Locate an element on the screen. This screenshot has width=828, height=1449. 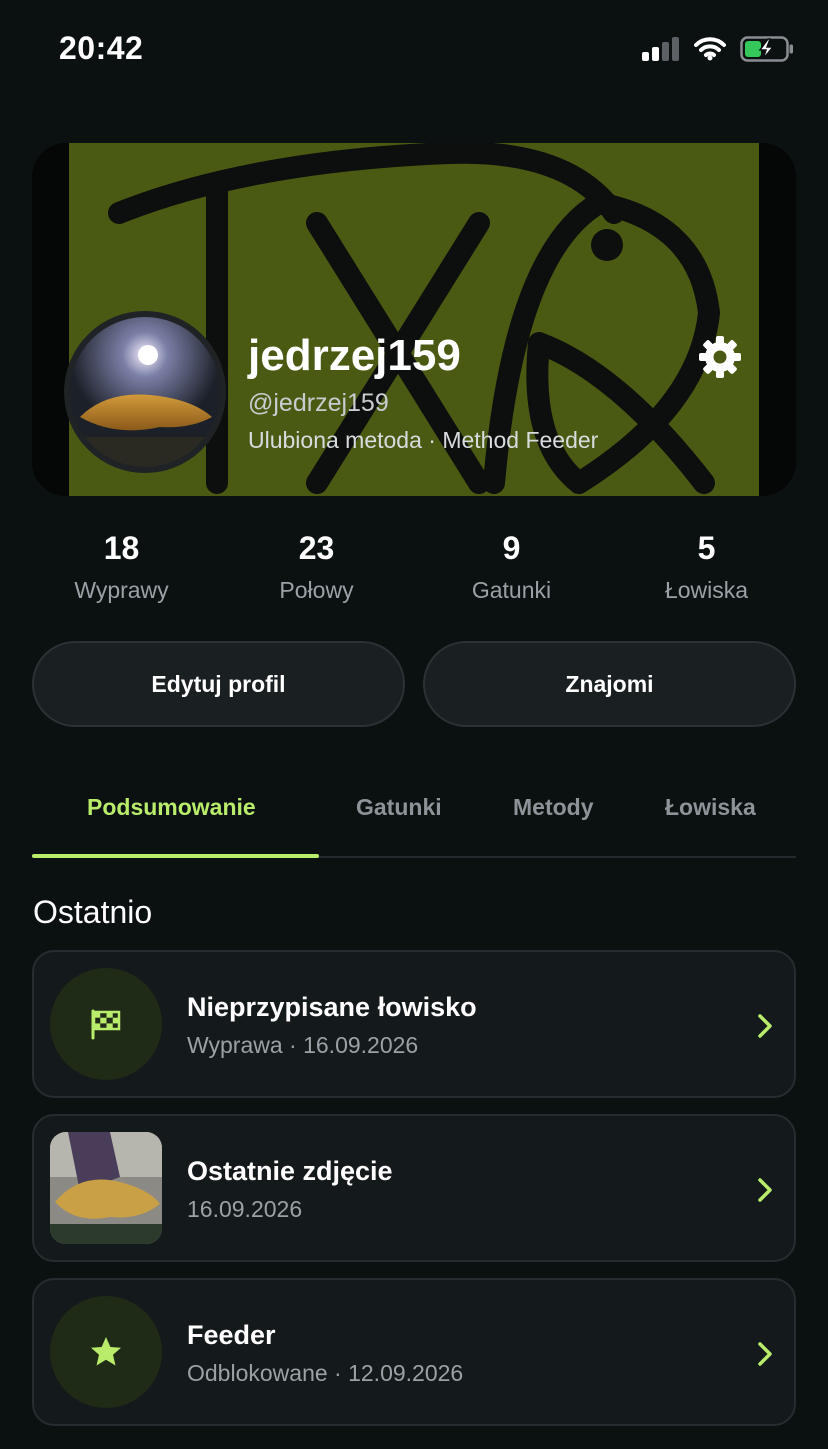
profile-tabs: Podsumowanie Gatunki Metody Łowiska is located at coordinates (414, 809).